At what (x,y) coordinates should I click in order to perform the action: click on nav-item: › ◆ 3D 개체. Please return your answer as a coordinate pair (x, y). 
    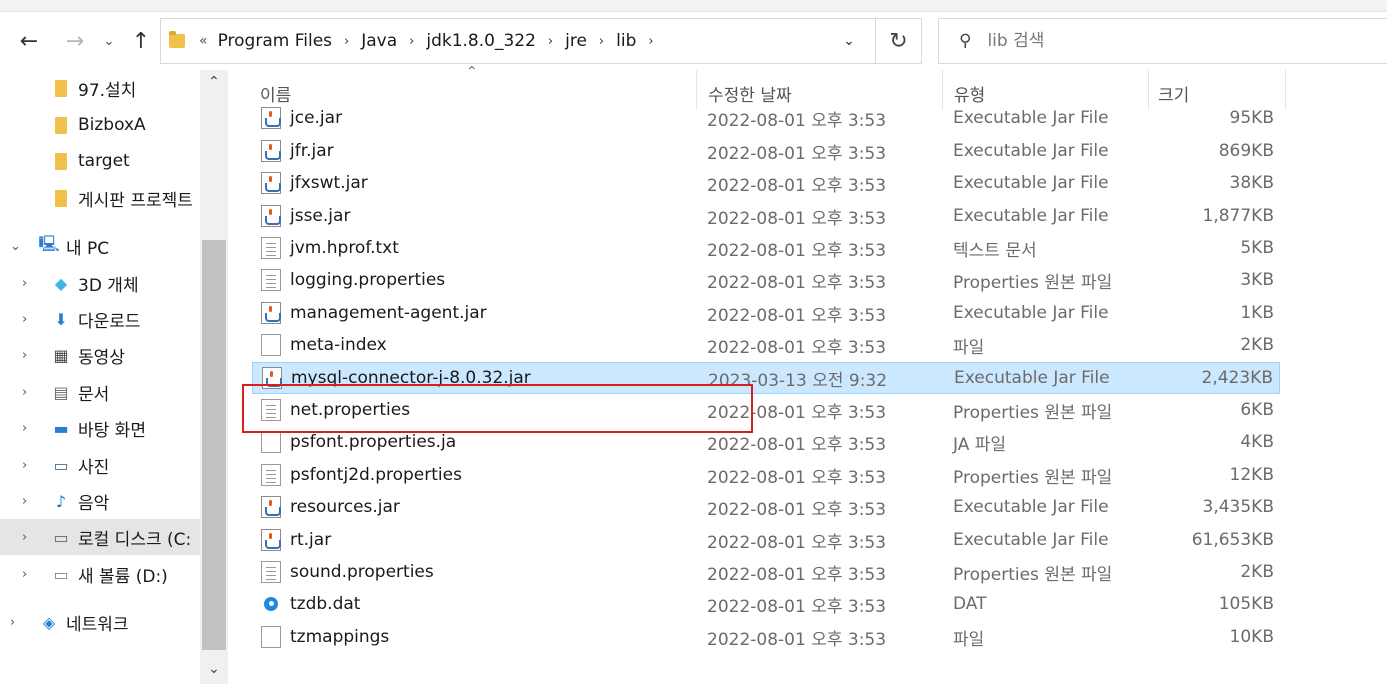
    Looking at the image, I should click on (100, 283).